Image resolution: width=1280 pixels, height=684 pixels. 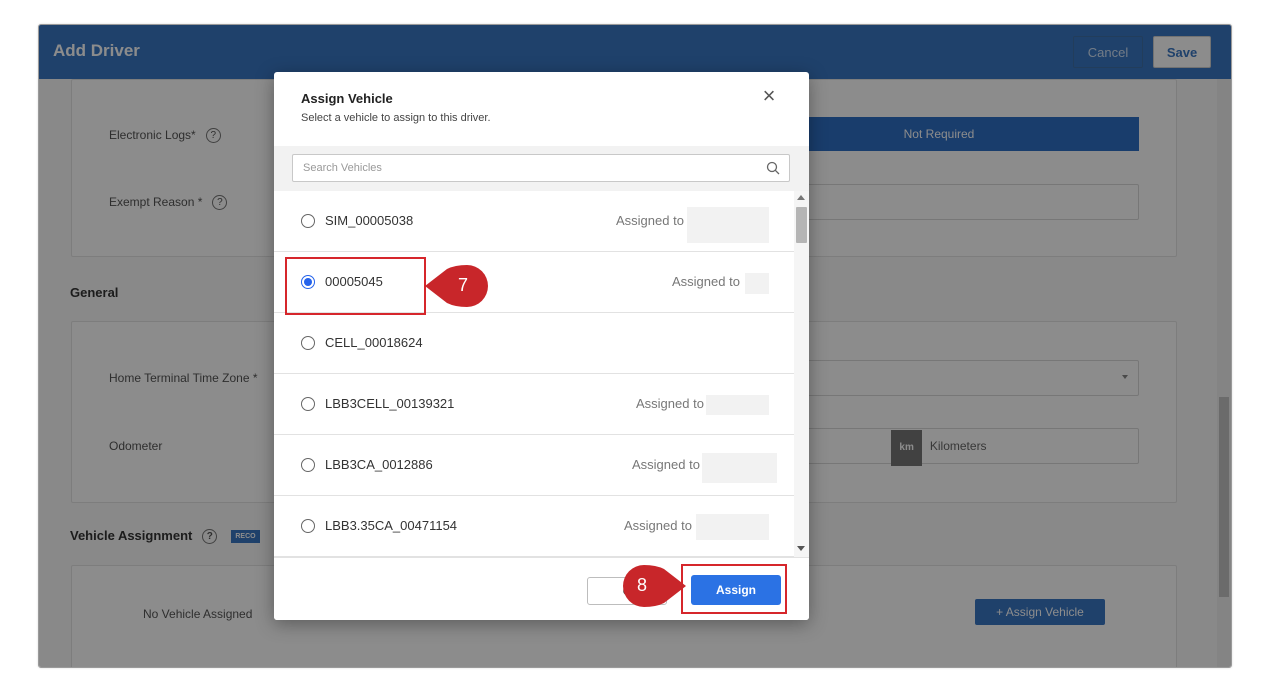 I want to click on search-bar, so click(x=541, y=168).